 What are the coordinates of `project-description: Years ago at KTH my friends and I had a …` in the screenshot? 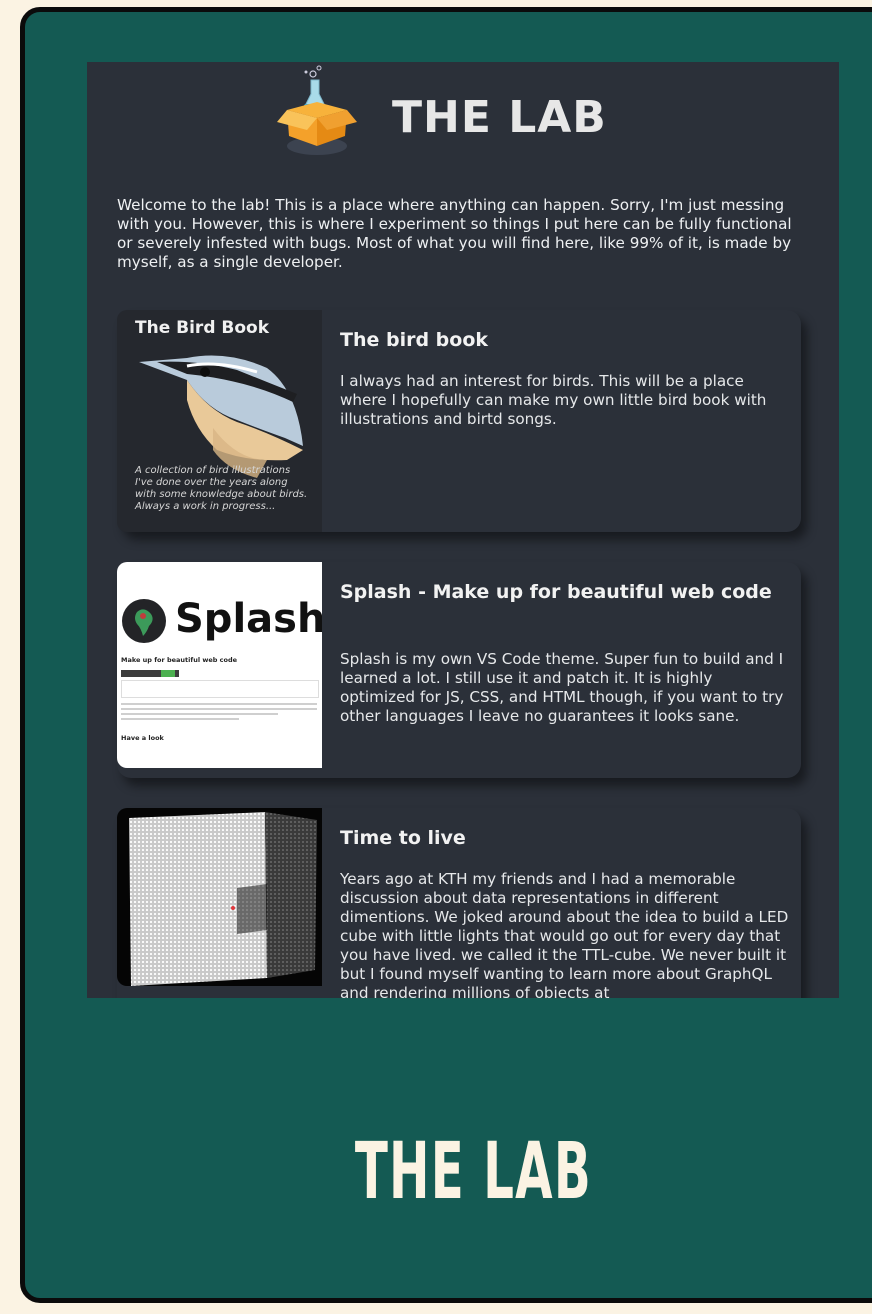 It's located at (564, 934).